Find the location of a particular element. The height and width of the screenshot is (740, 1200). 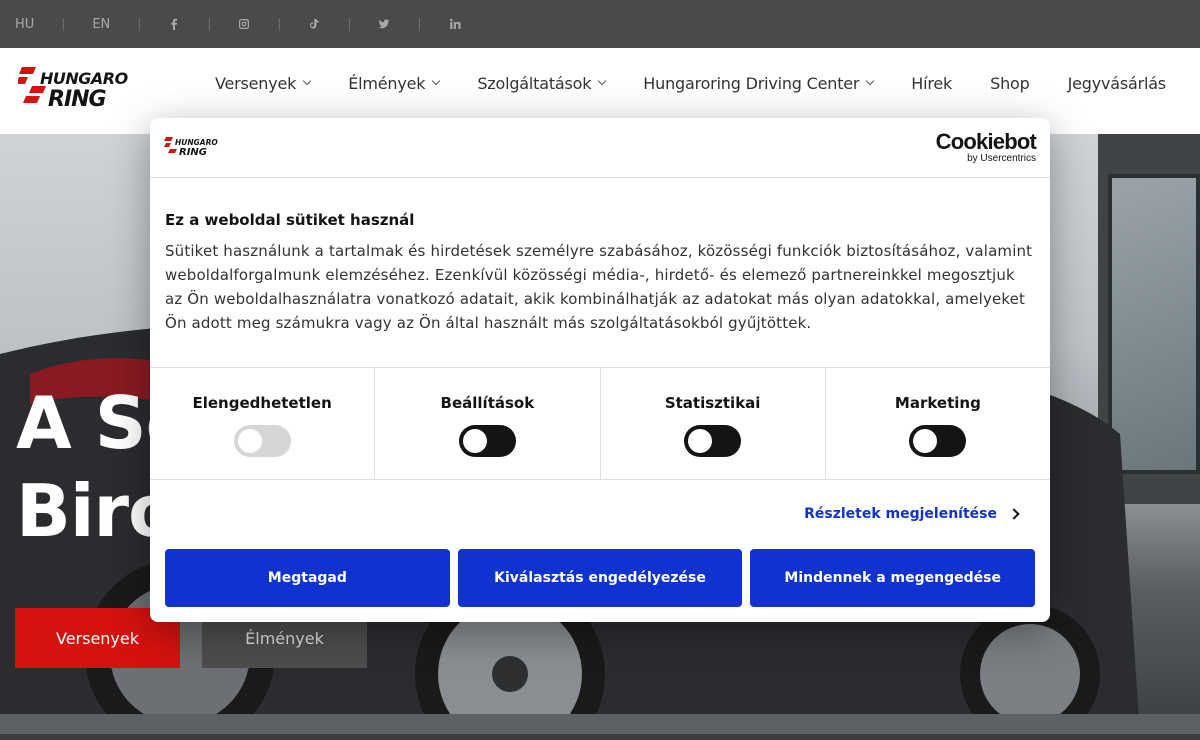

nav-item-driving-center: Hungaroring Driving Center is located at coordinates (759, 83).